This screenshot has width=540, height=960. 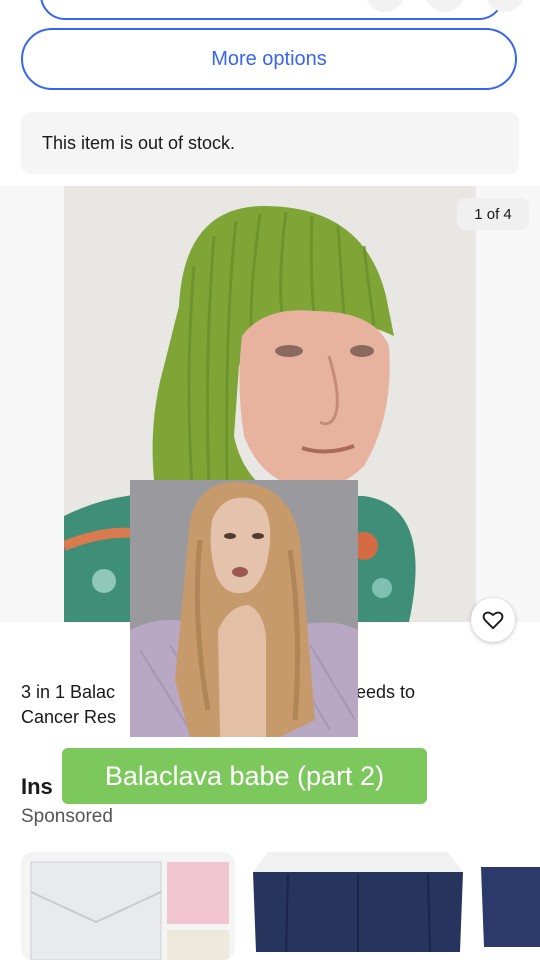 I want to click on more-options-button: More options, so click(x=269, y=59).